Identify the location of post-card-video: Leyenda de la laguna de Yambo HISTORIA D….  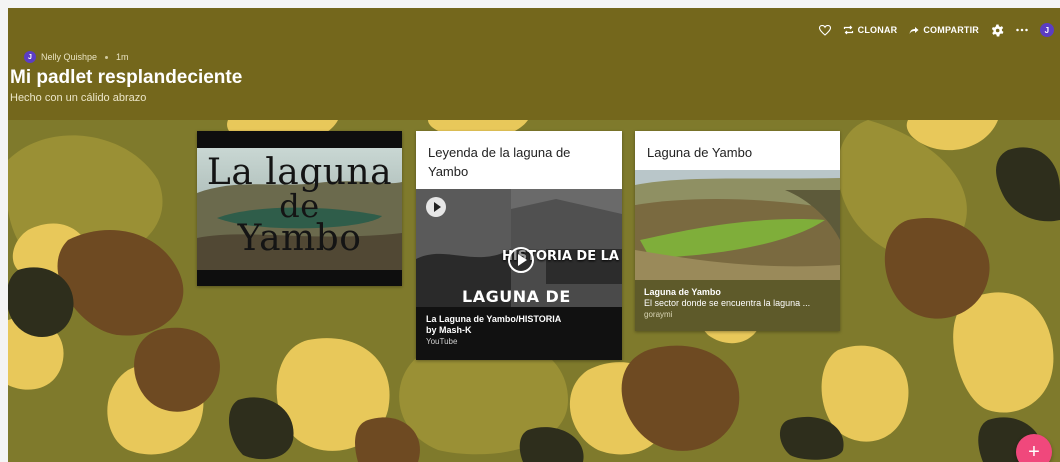
(519, 245).